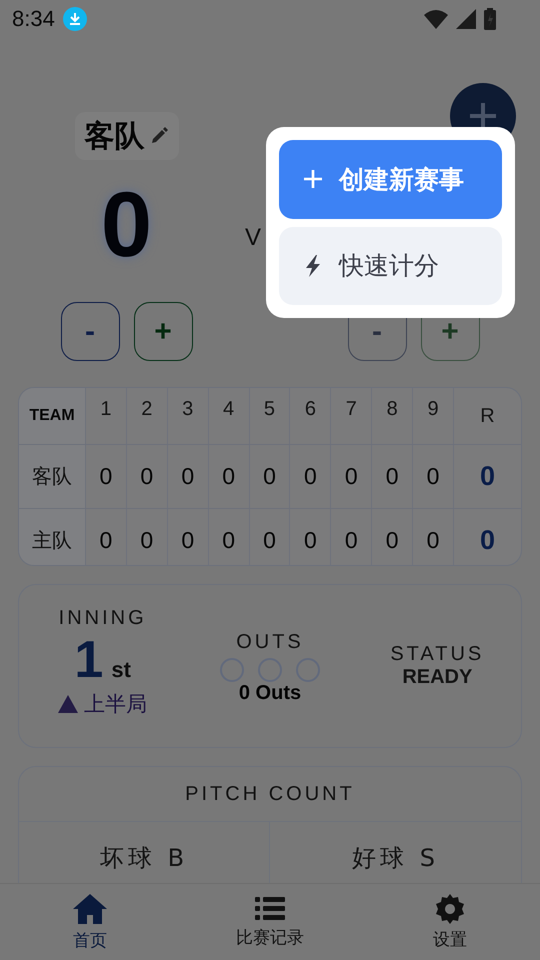  Describe the element at coordinates (253, 238) in the screenshot. I see `versus-text: V` at that location.